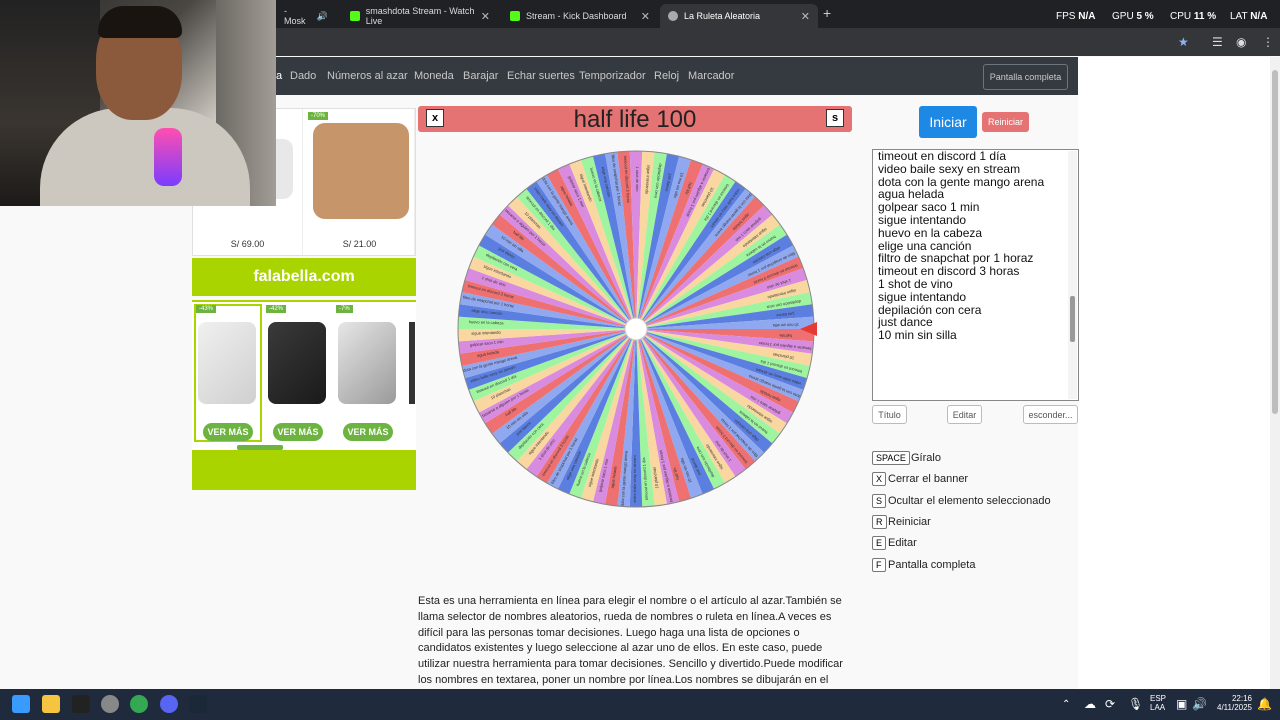 This screenshot has height=720, width=1280. I want to click on ad-product: -70% S/ 21.00, so click(360, 182).